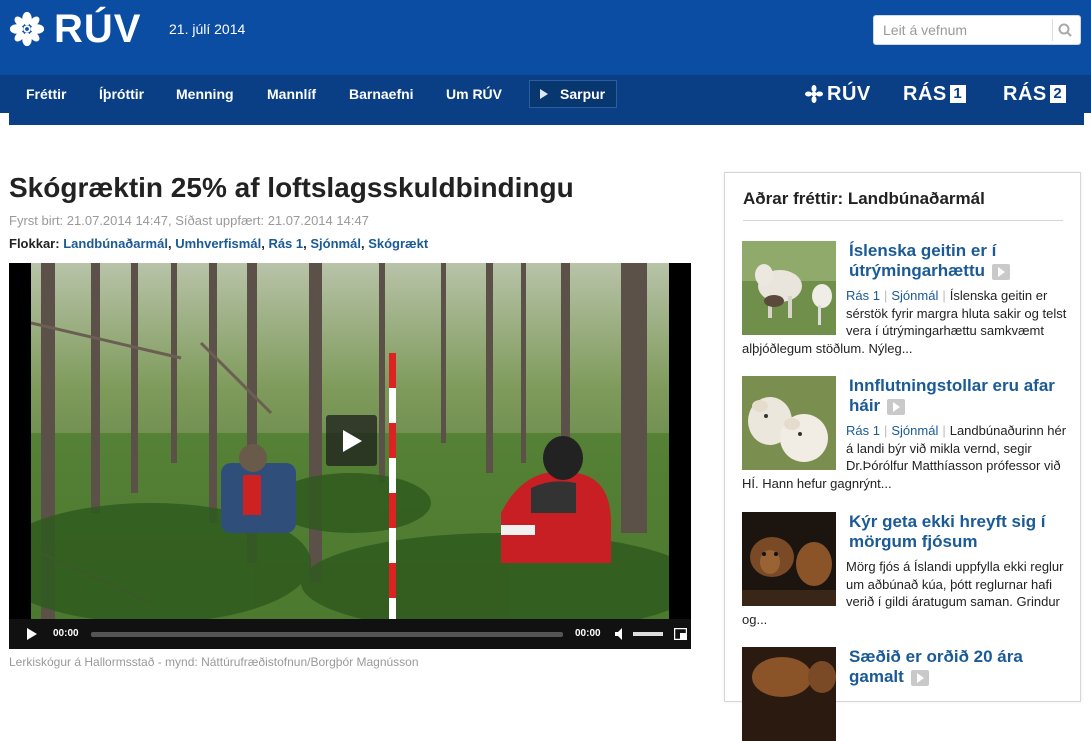 This screenshot has width=1091, height=741. I want to click on brand-ras1-number: 1, so click(957, 94).